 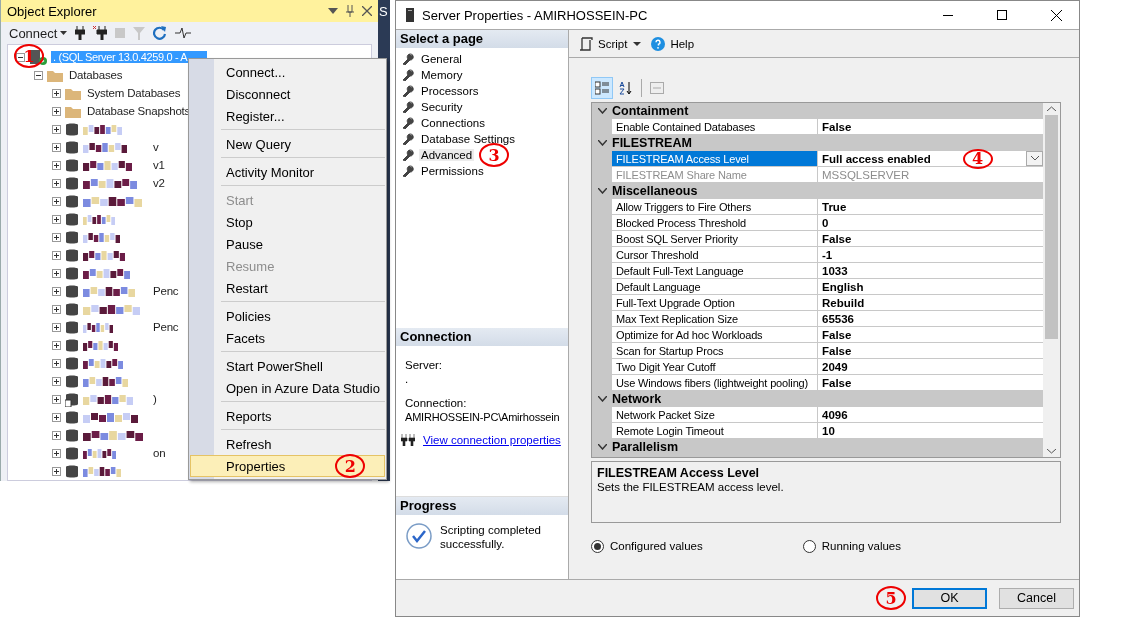 I want to click on page-item: Advanced, so click(x=447, y=155).